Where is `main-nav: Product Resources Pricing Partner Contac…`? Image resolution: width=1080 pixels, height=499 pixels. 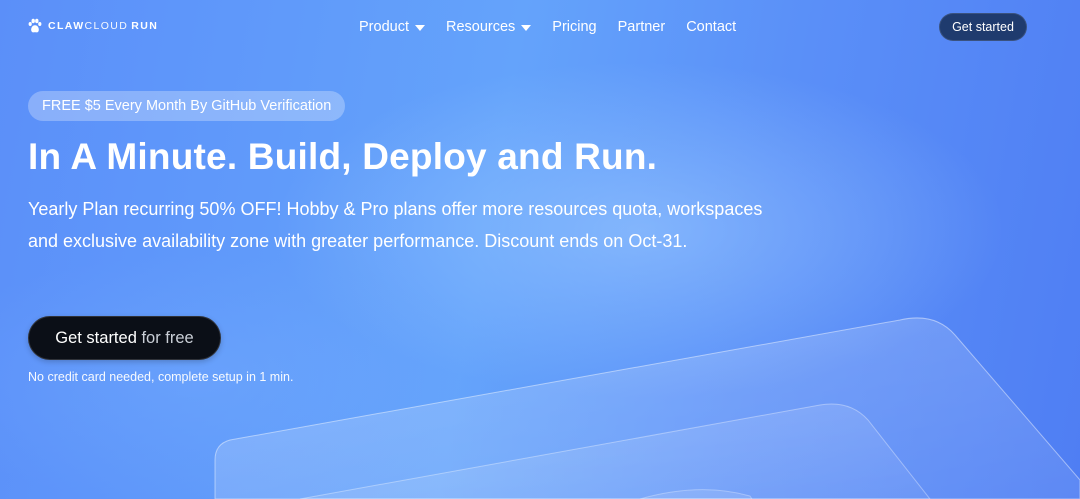 main-nav: Product Resources Pricing Partner Contac… is located at coordinates (547, 27).